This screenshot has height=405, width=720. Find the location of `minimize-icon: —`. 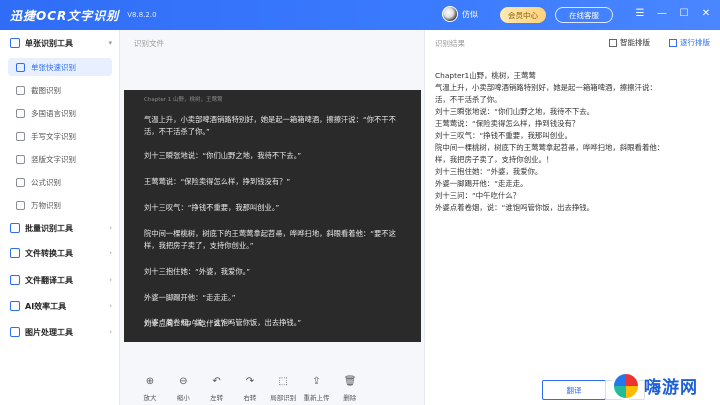

minimize-icon: — is located at coordinates (662, 14).